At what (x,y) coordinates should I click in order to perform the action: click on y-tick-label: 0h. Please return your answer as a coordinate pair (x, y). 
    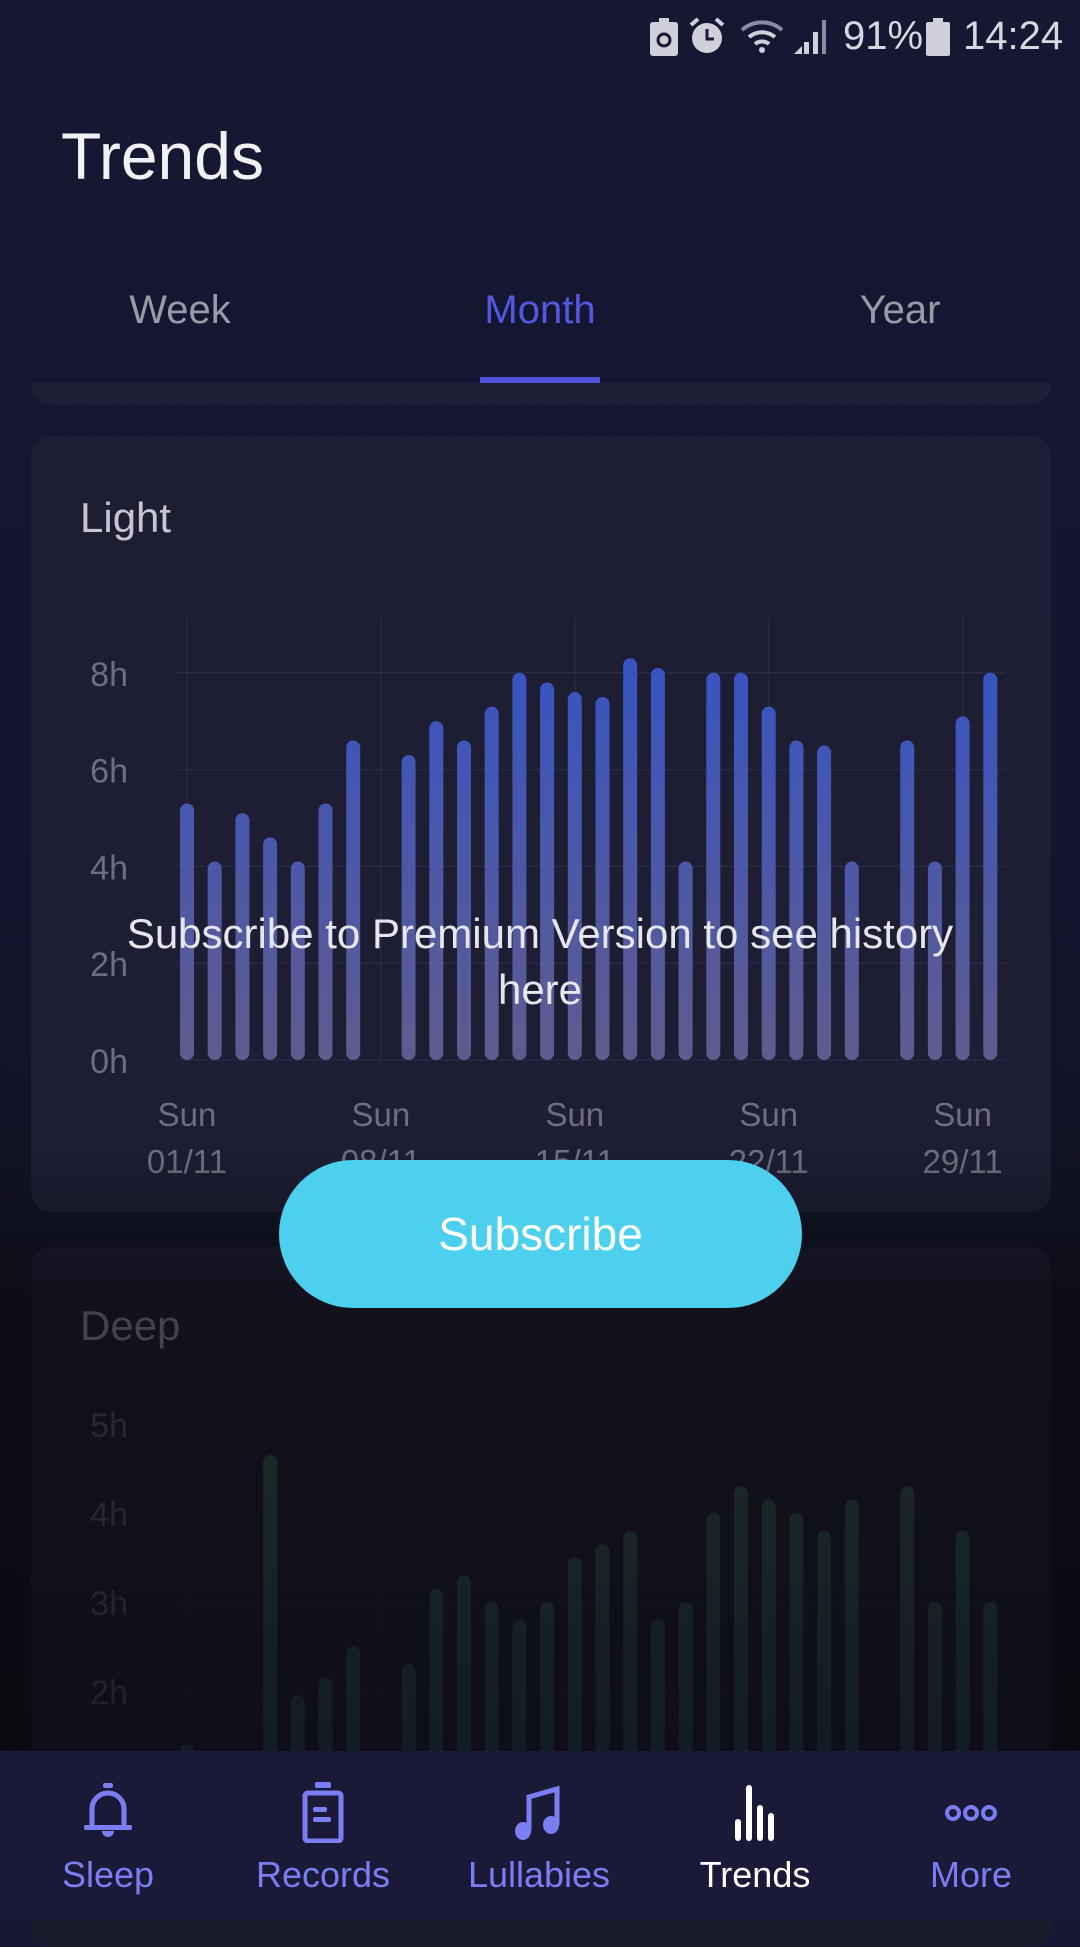
    Looking at the image, I should click on (109, 1062).